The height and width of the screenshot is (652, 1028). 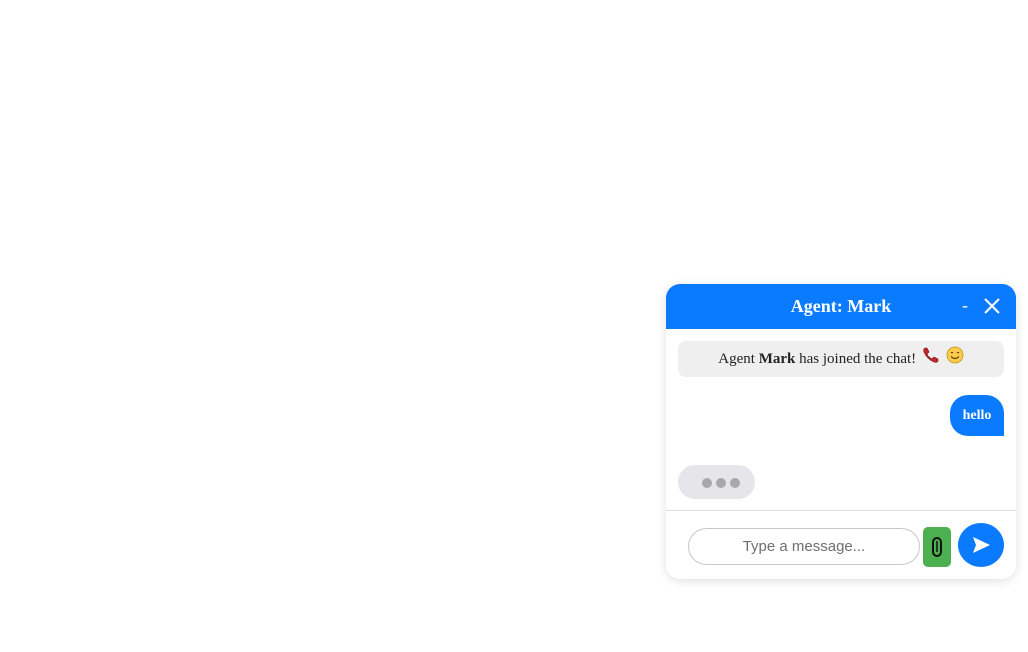 I want to click on send-button, so click(x=981, y=545).